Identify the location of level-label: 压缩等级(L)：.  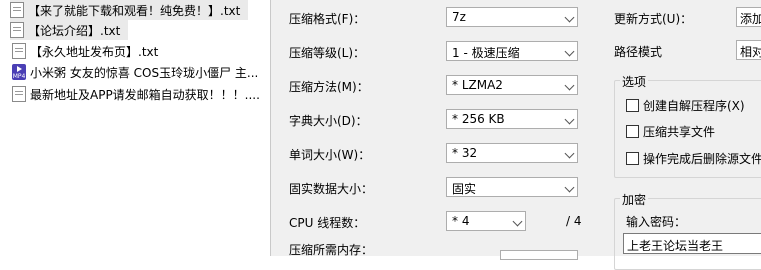
(327, 53).